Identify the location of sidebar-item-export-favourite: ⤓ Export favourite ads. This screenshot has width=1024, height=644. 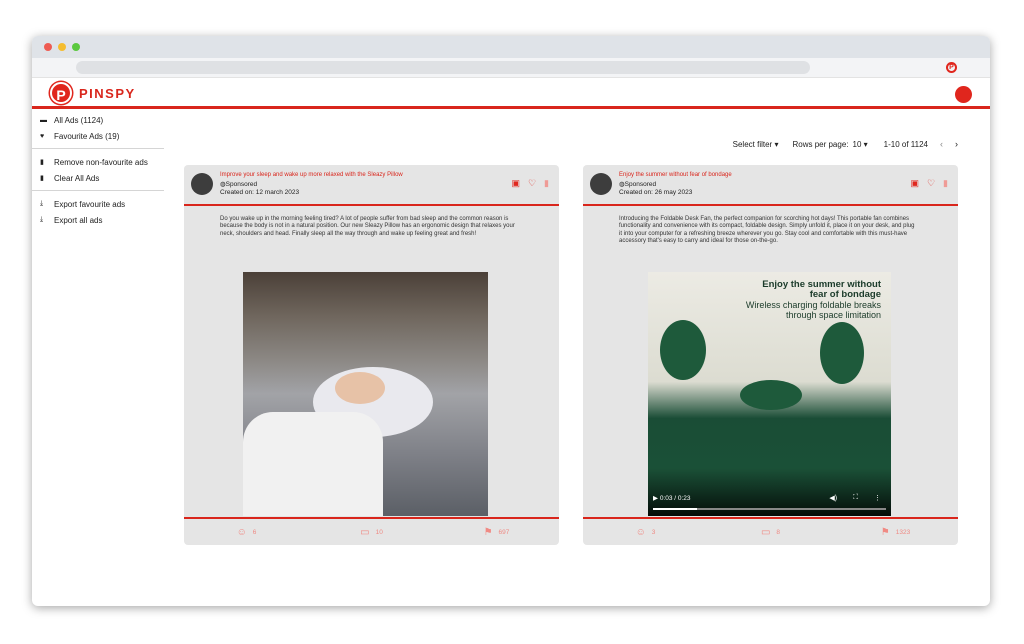
(98, 204).